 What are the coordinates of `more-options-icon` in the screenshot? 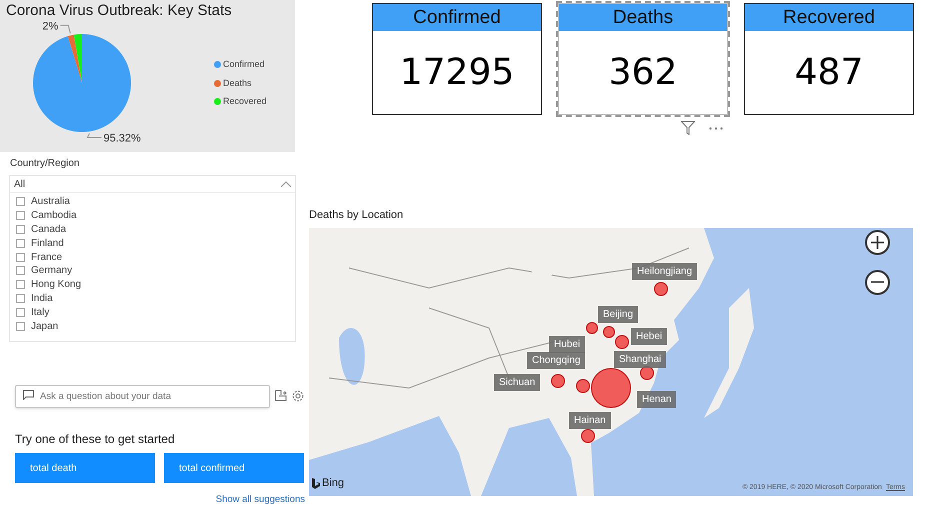 It's located at (716, 128).